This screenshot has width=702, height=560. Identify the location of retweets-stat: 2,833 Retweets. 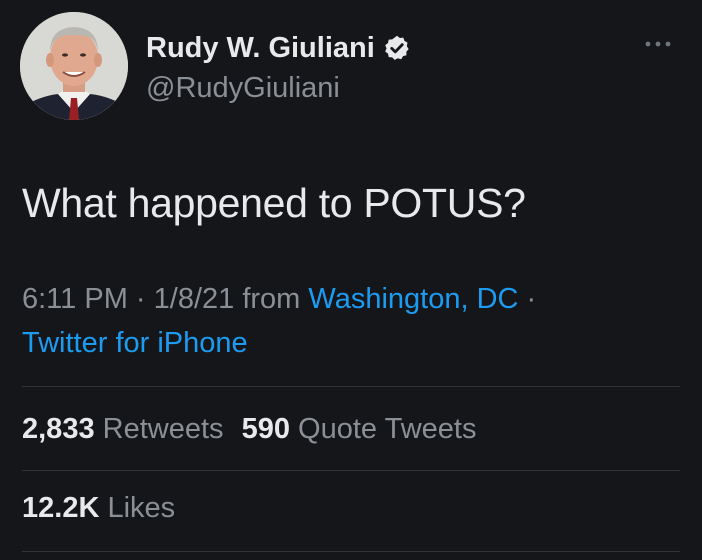
(123, 429).